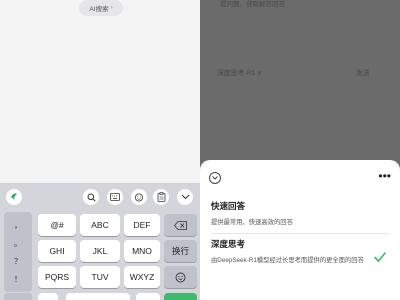  Describe the element at coordinates (18, 243) in the screenshot. I see `punct-period: 。` at that location.